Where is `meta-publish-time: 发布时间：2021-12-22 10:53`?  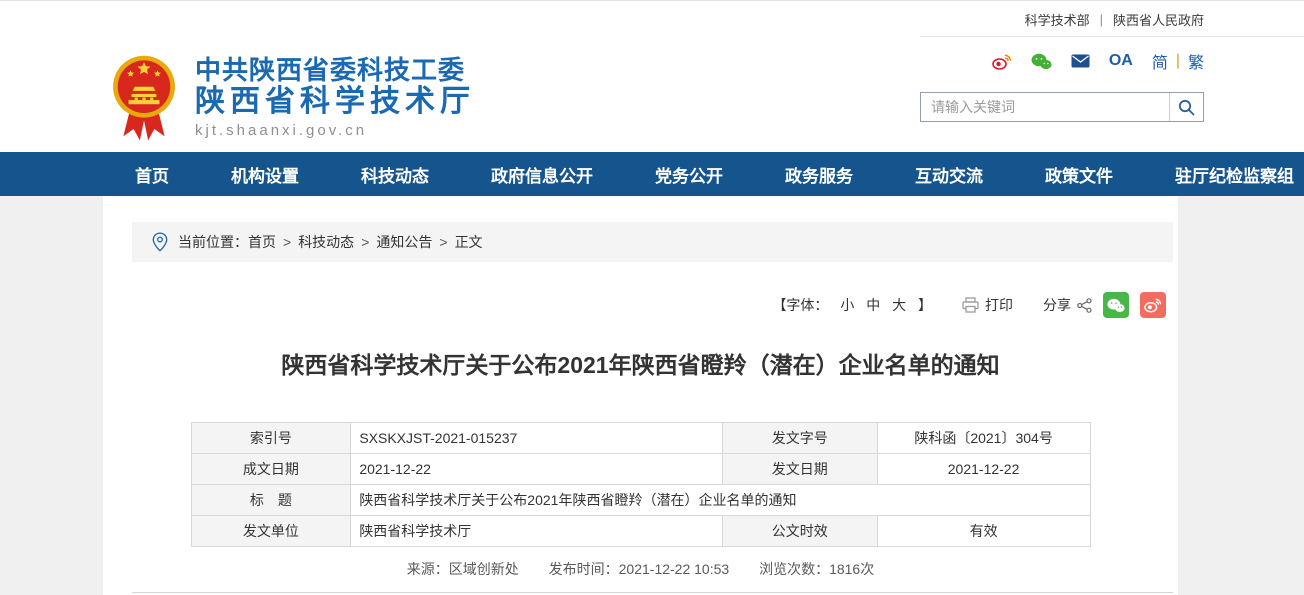
meta-publish-time: 发布时间：2021-12-22 10:53 is located at coordinates (639, 569).